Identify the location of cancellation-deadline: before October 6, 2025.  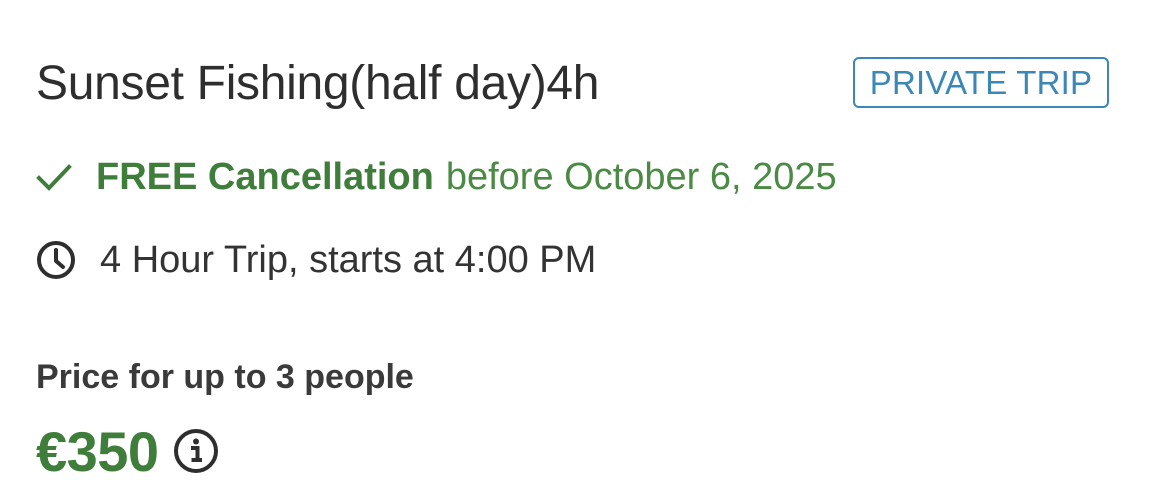
(641, 176).